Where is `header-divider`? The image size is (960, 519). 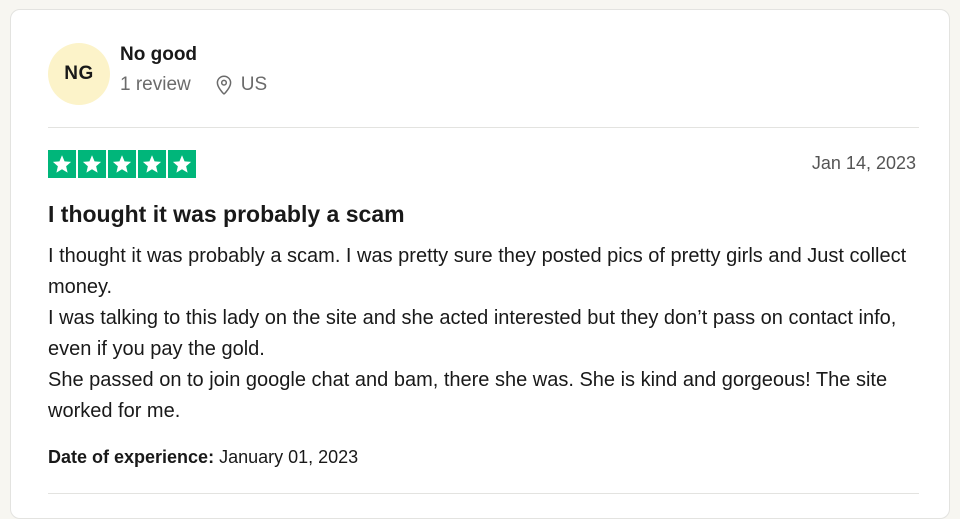 header-divider is located at coordinates (483, 127).